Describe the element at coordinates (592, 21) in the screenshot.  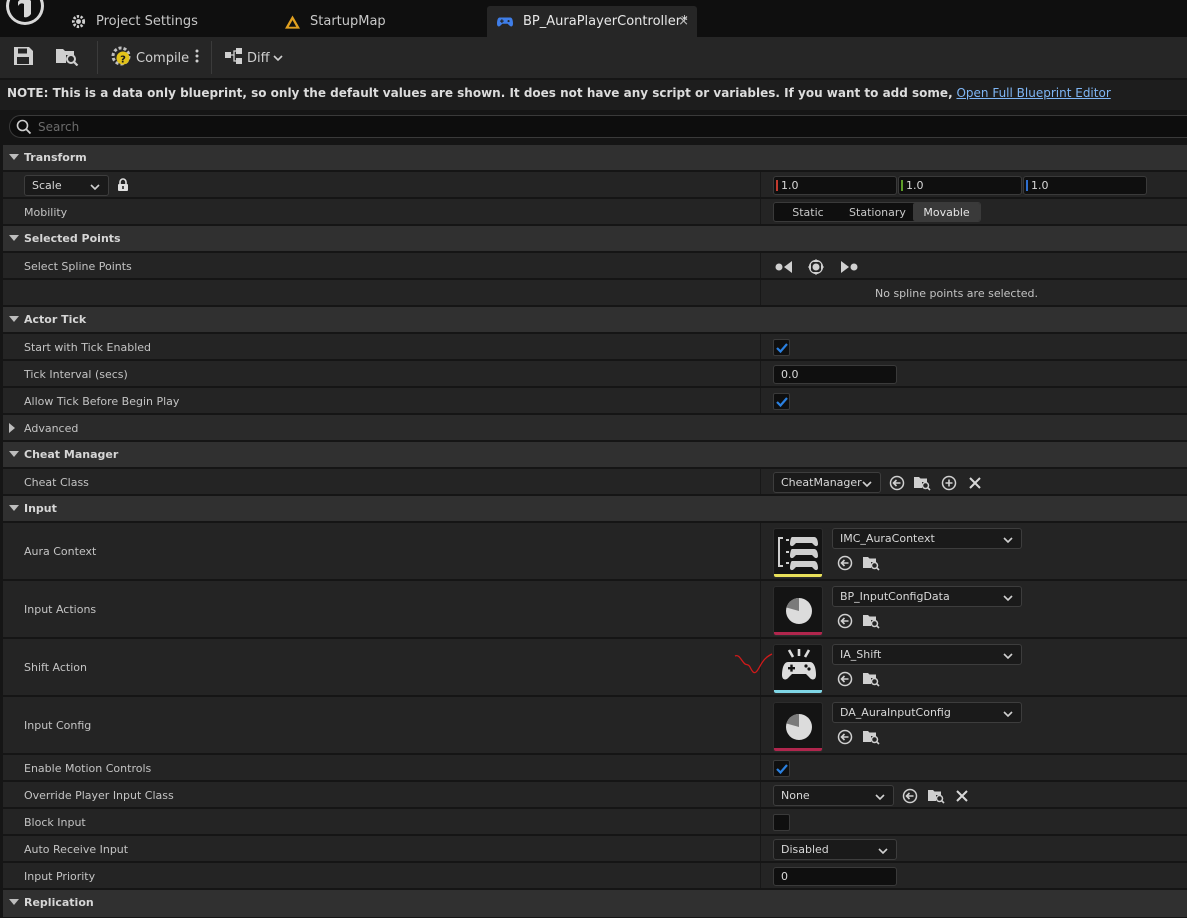
I see `tab-bp-aura-player-controller: BP_AuraPlayerController* ×` at that location.